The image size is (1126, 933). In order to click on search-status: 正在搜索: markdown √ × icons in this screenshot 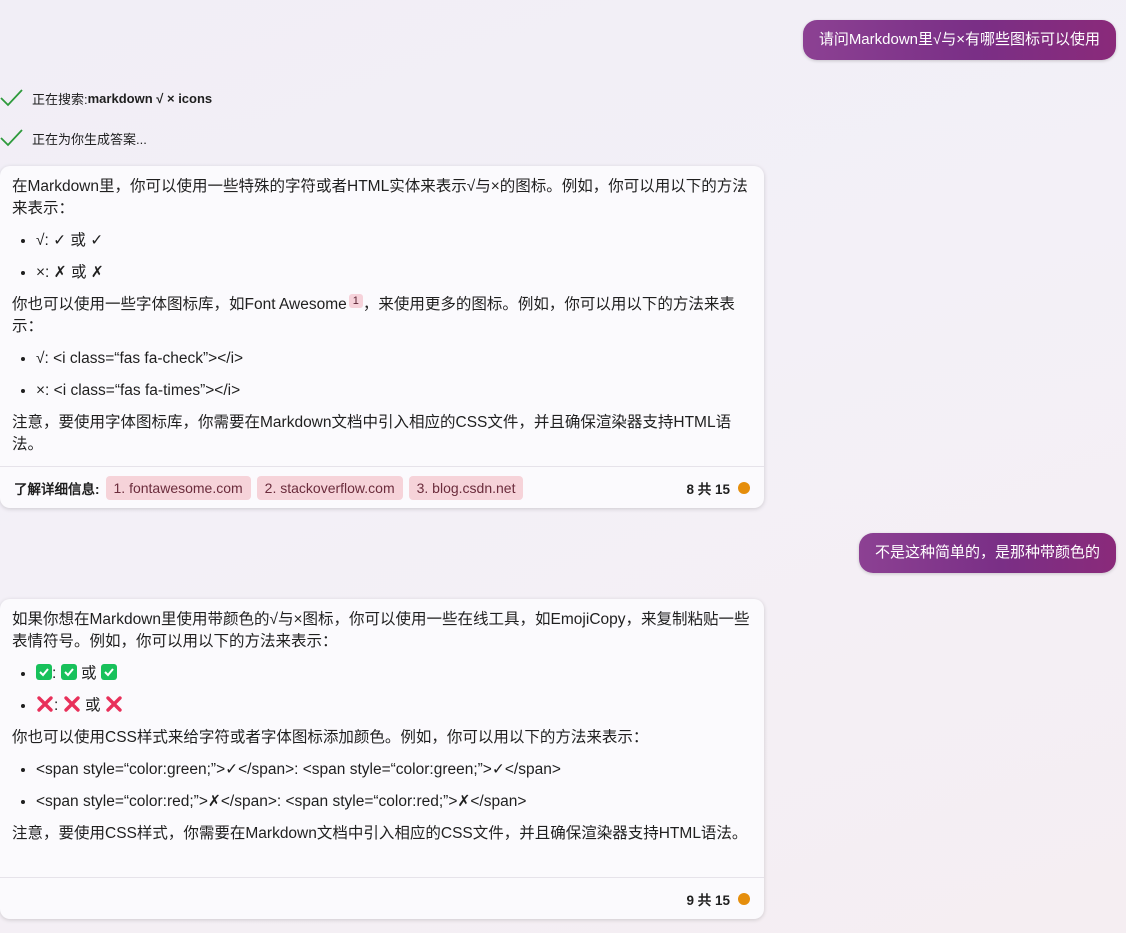, I will do `click(106, 98)`.